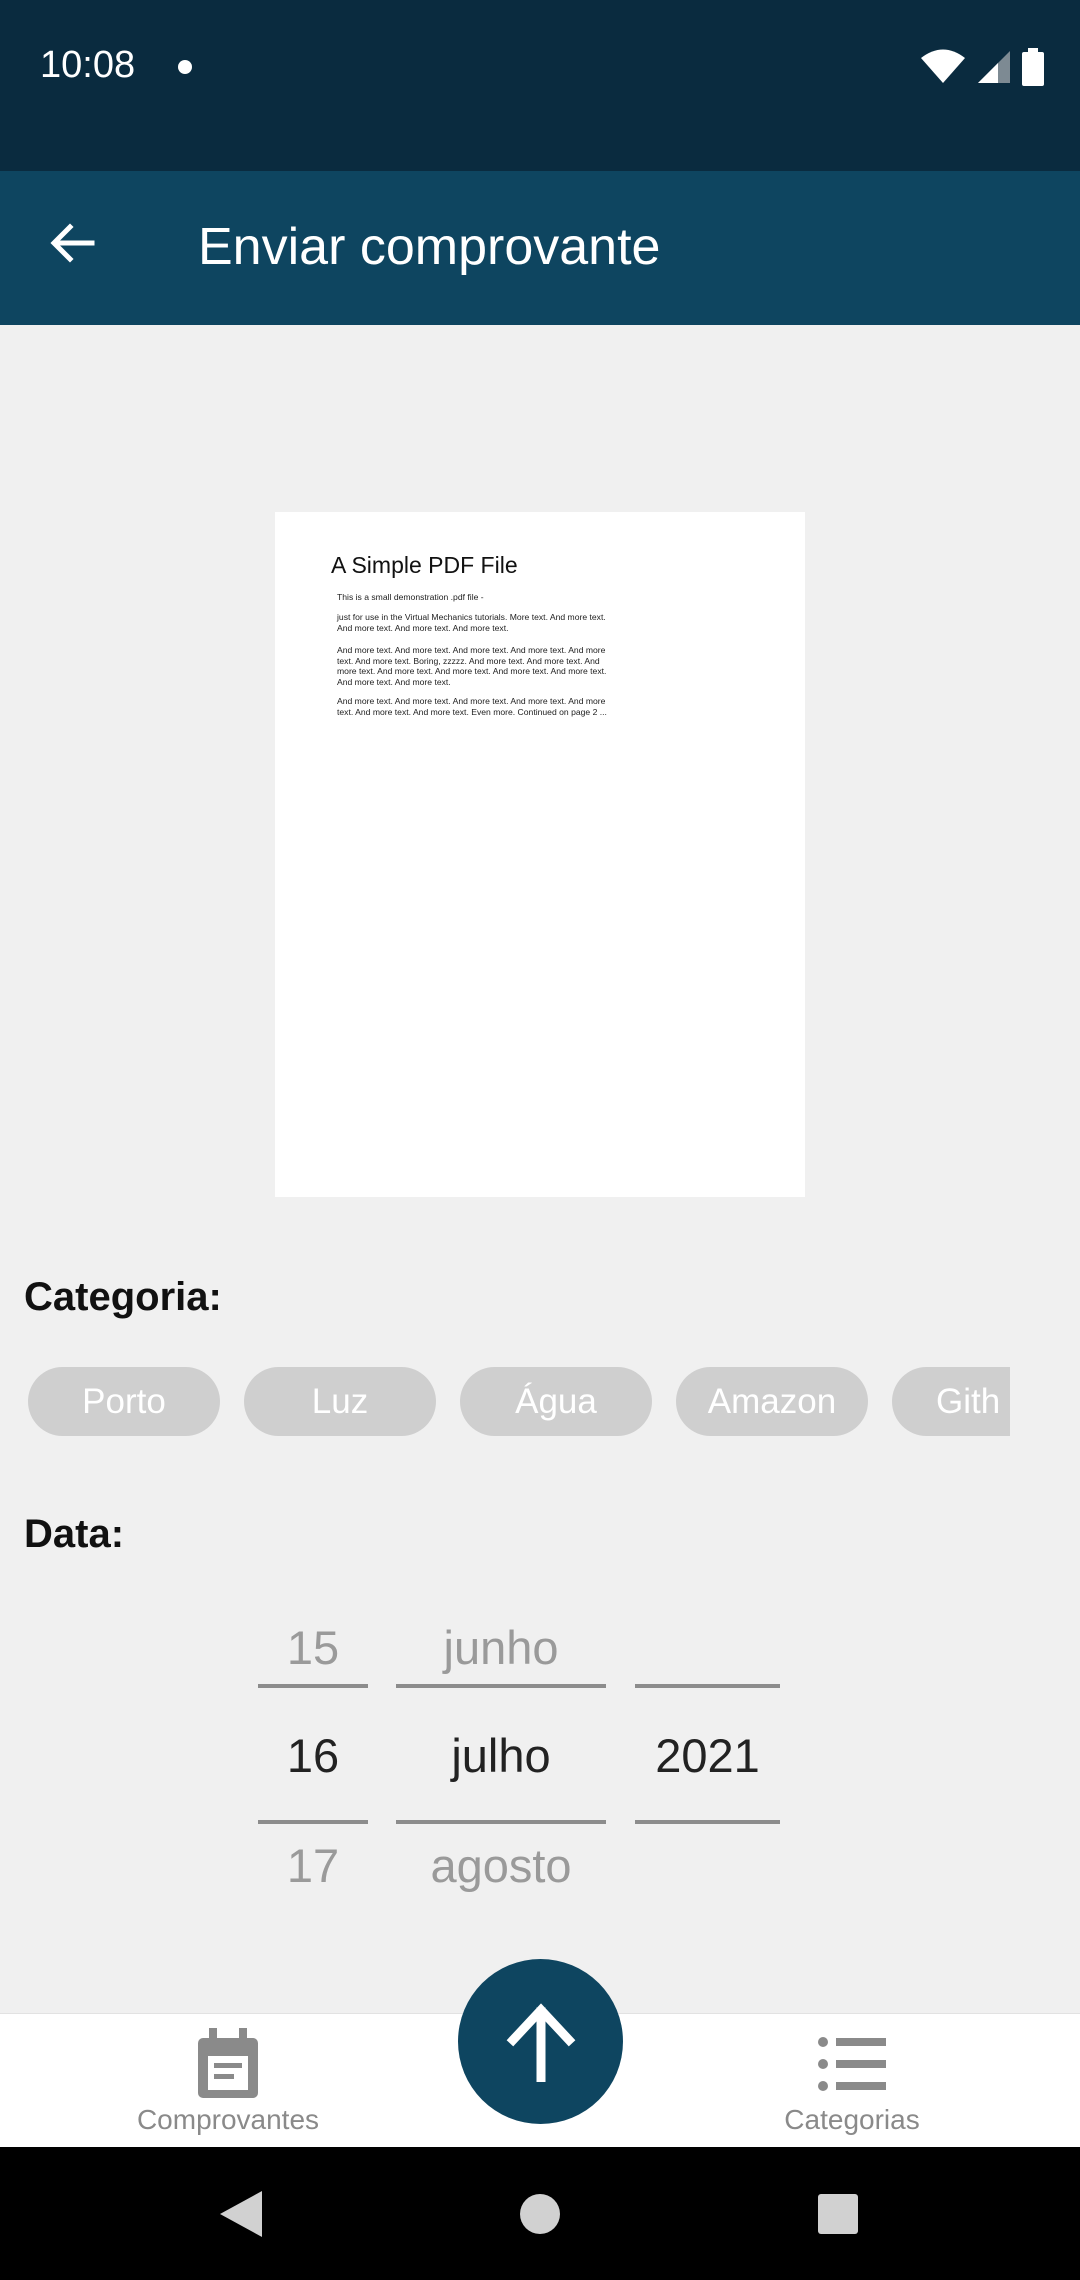 This screenshot has width=1080, height=2280. Describe the element at coordinates (772, 1401) in the screenshot. I see `chip-amazon: Amazon` at that location.